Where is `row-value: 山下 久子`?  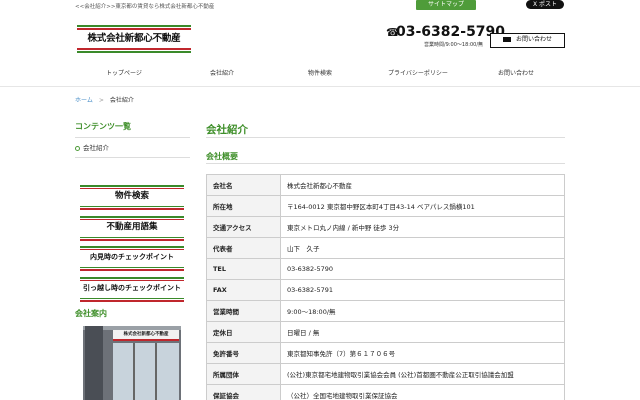 row-value: 山下 久子 is located at coordinates (422, 248).